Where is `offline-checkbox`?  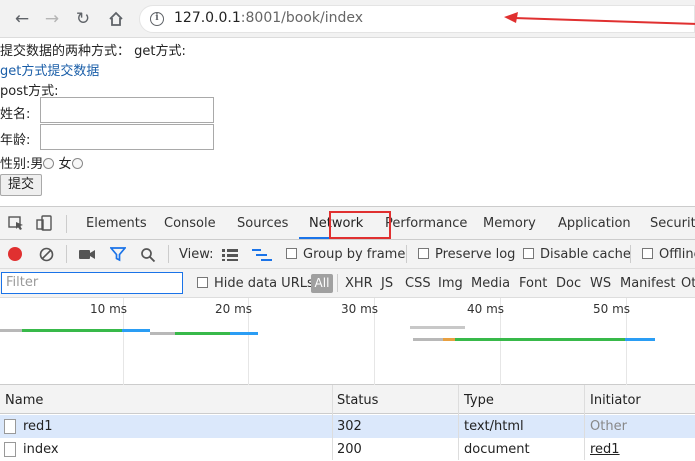 offline-checkbox is located at coordinates (647, 253).